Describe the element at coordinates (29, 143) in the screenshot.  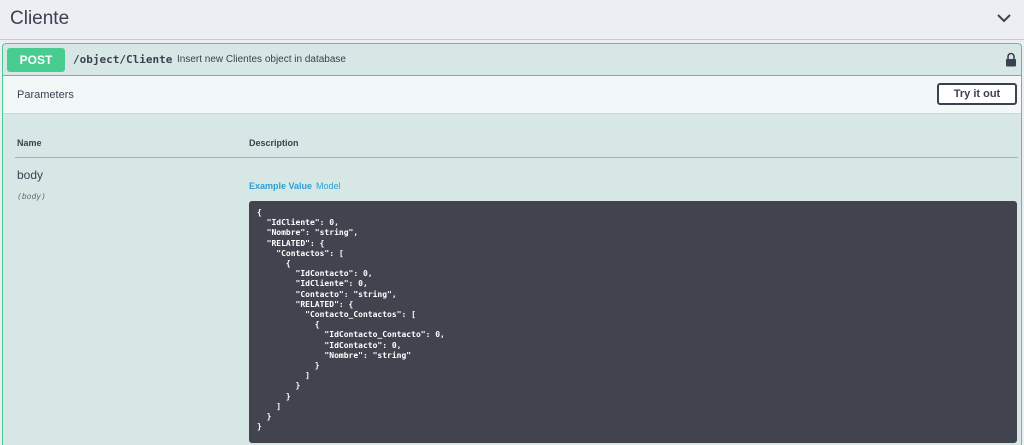
I see `column-header-name: Name` at that location.